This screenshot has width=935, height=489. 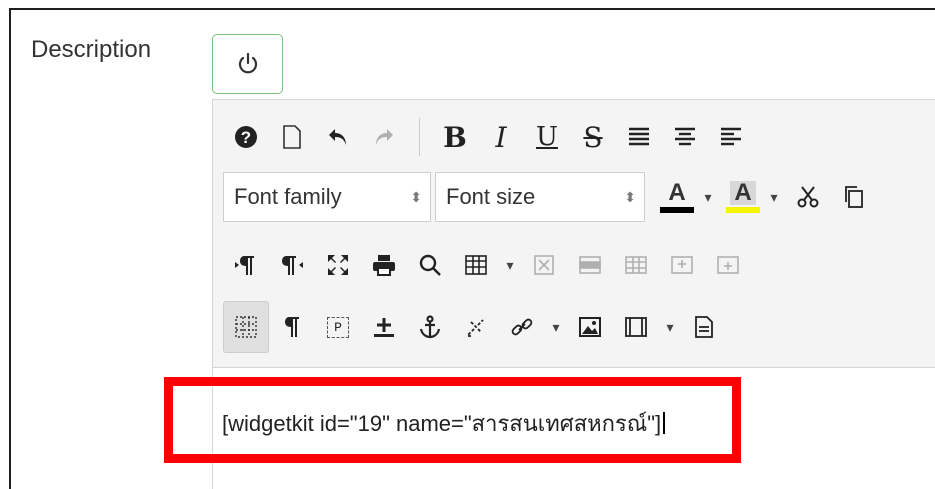 What do you see at coordinates (677, 192) in the screenshot?
I see `text-color-icon: A` at bounding box center [677, 192].